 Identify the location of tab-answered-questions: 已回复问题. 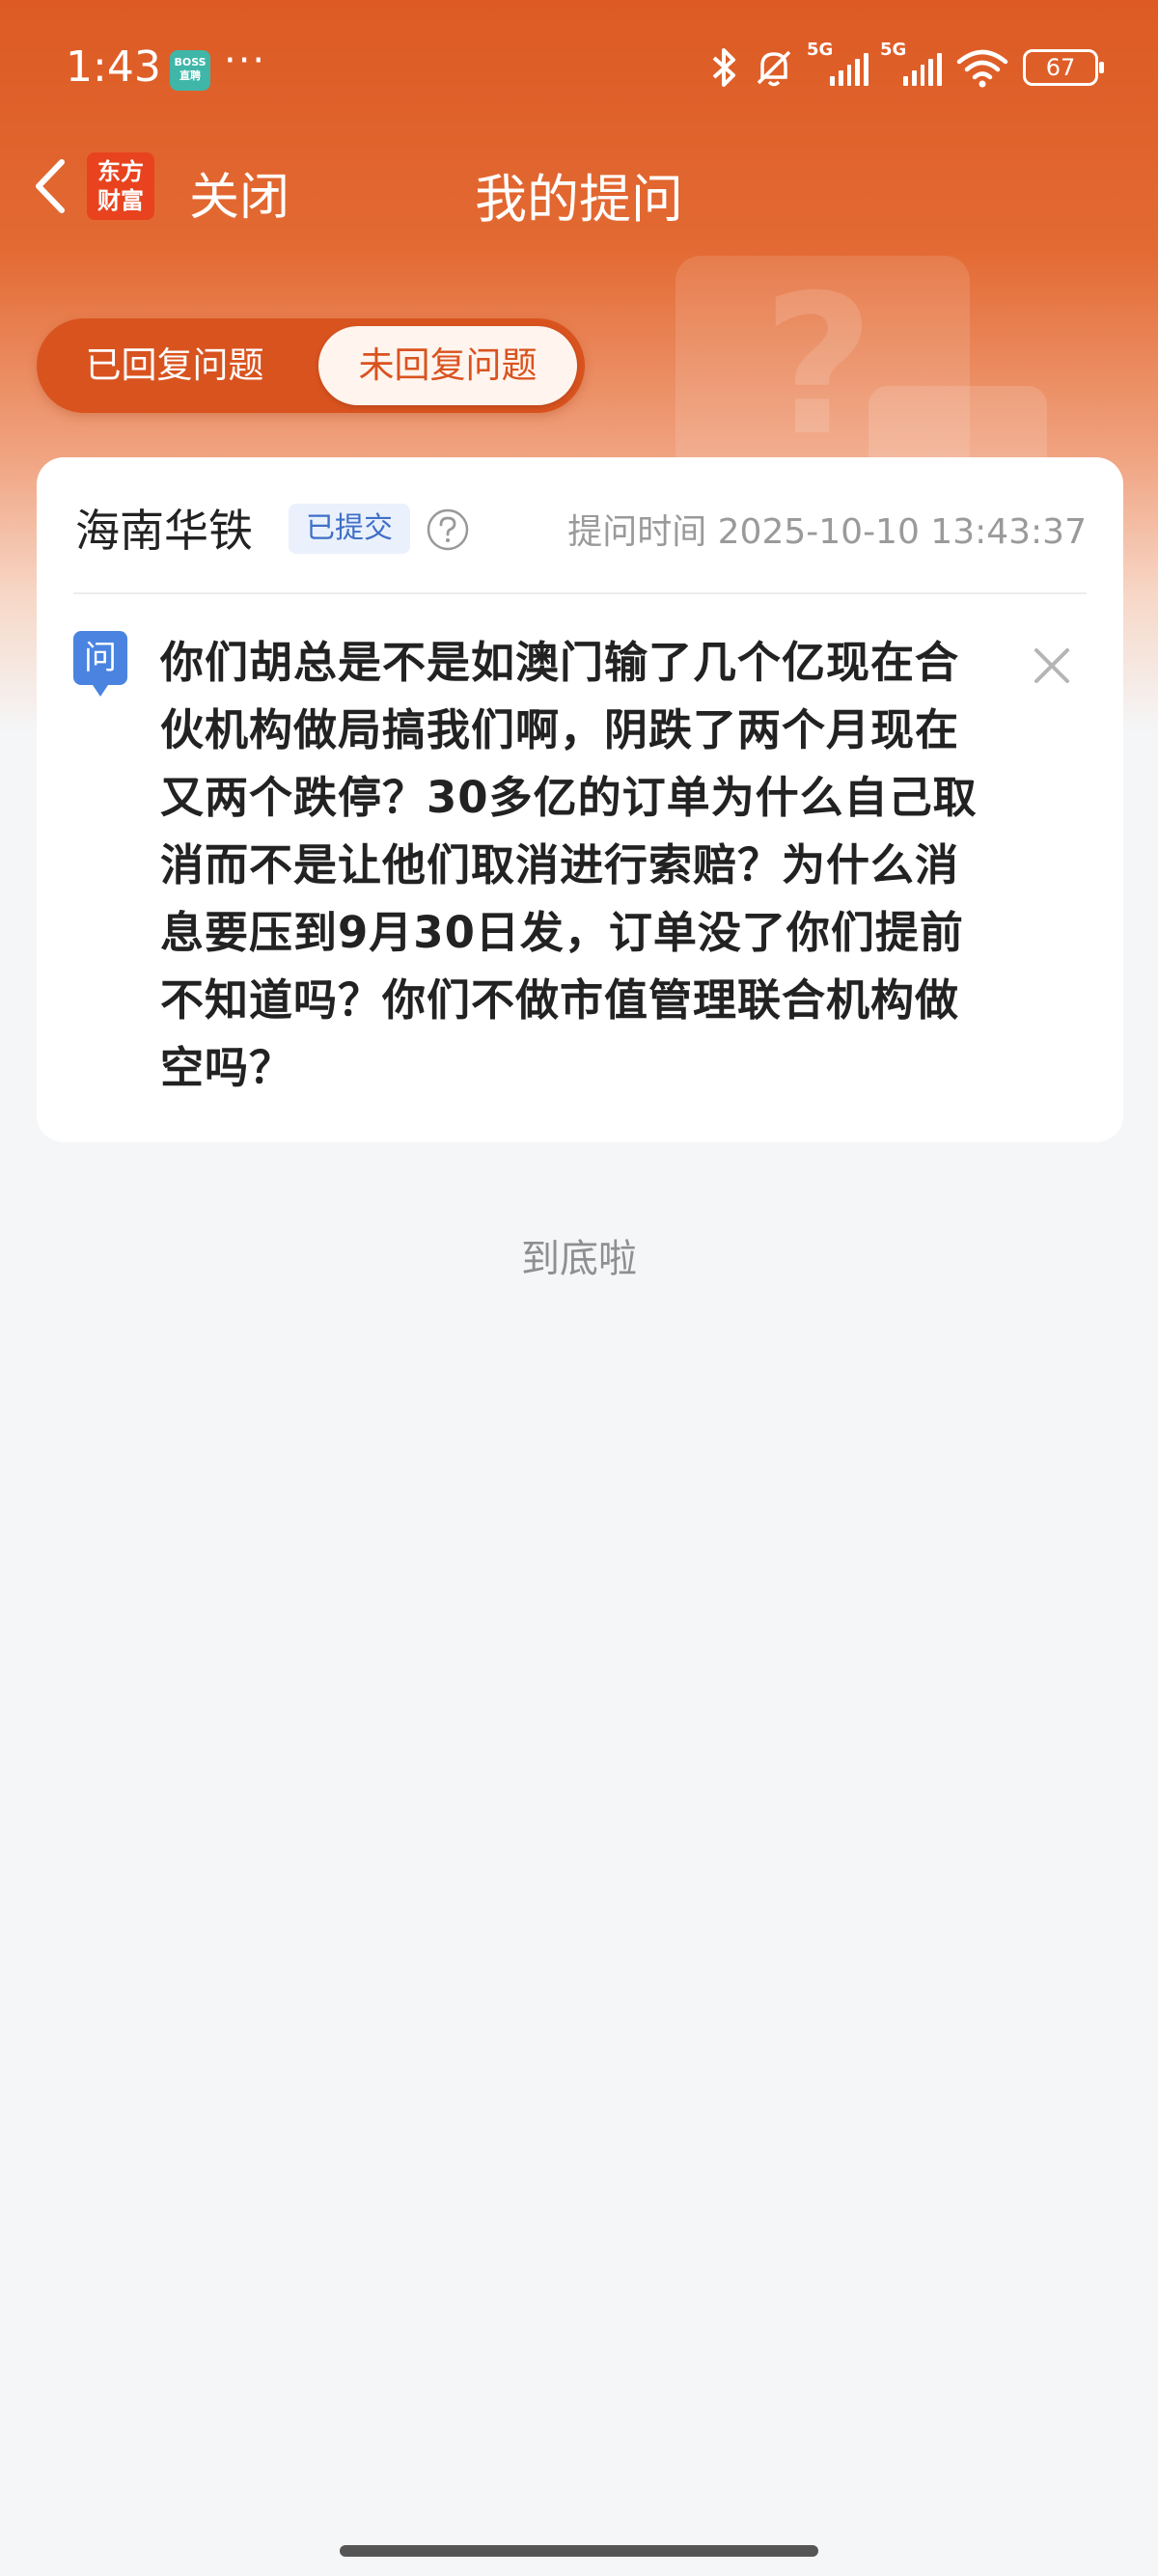
(174, 365).